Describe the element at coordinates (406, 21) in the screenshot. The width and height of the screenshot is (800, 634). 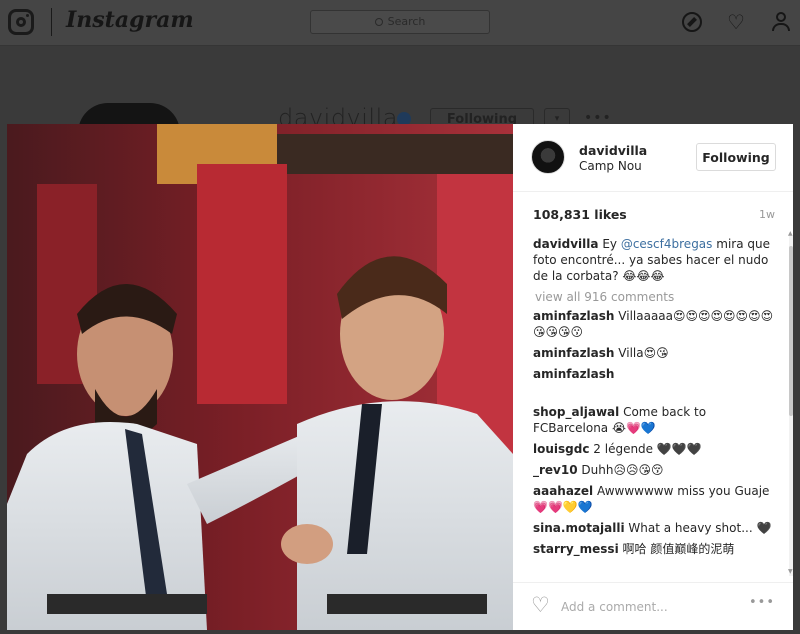
I see `search-placeholder: Search` at that location.